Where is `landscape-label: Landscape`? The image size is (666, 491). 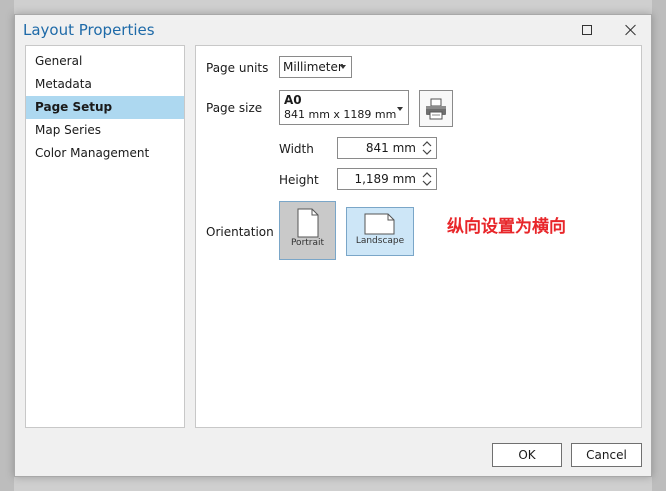
landscape-label: Landscape is located at coordinates (380, 241).